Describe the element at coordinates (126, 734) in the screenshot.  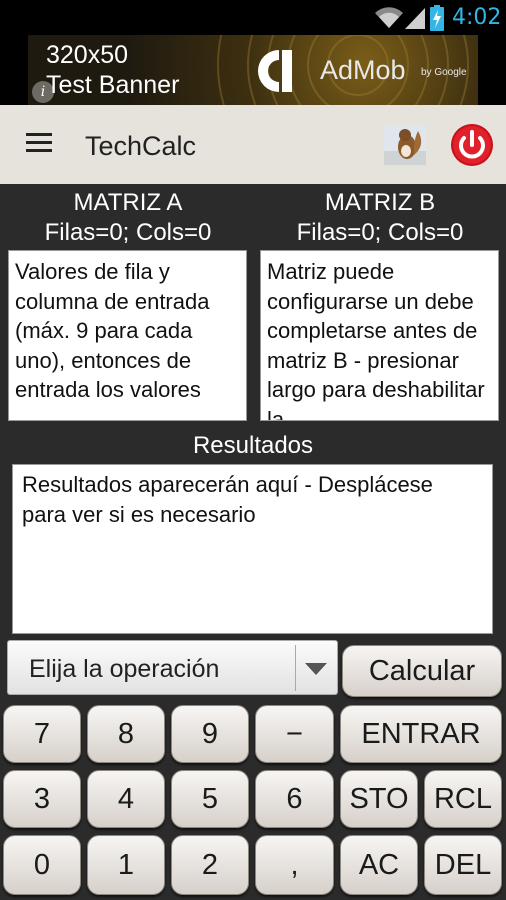
I see `key-8: 8` at that location.